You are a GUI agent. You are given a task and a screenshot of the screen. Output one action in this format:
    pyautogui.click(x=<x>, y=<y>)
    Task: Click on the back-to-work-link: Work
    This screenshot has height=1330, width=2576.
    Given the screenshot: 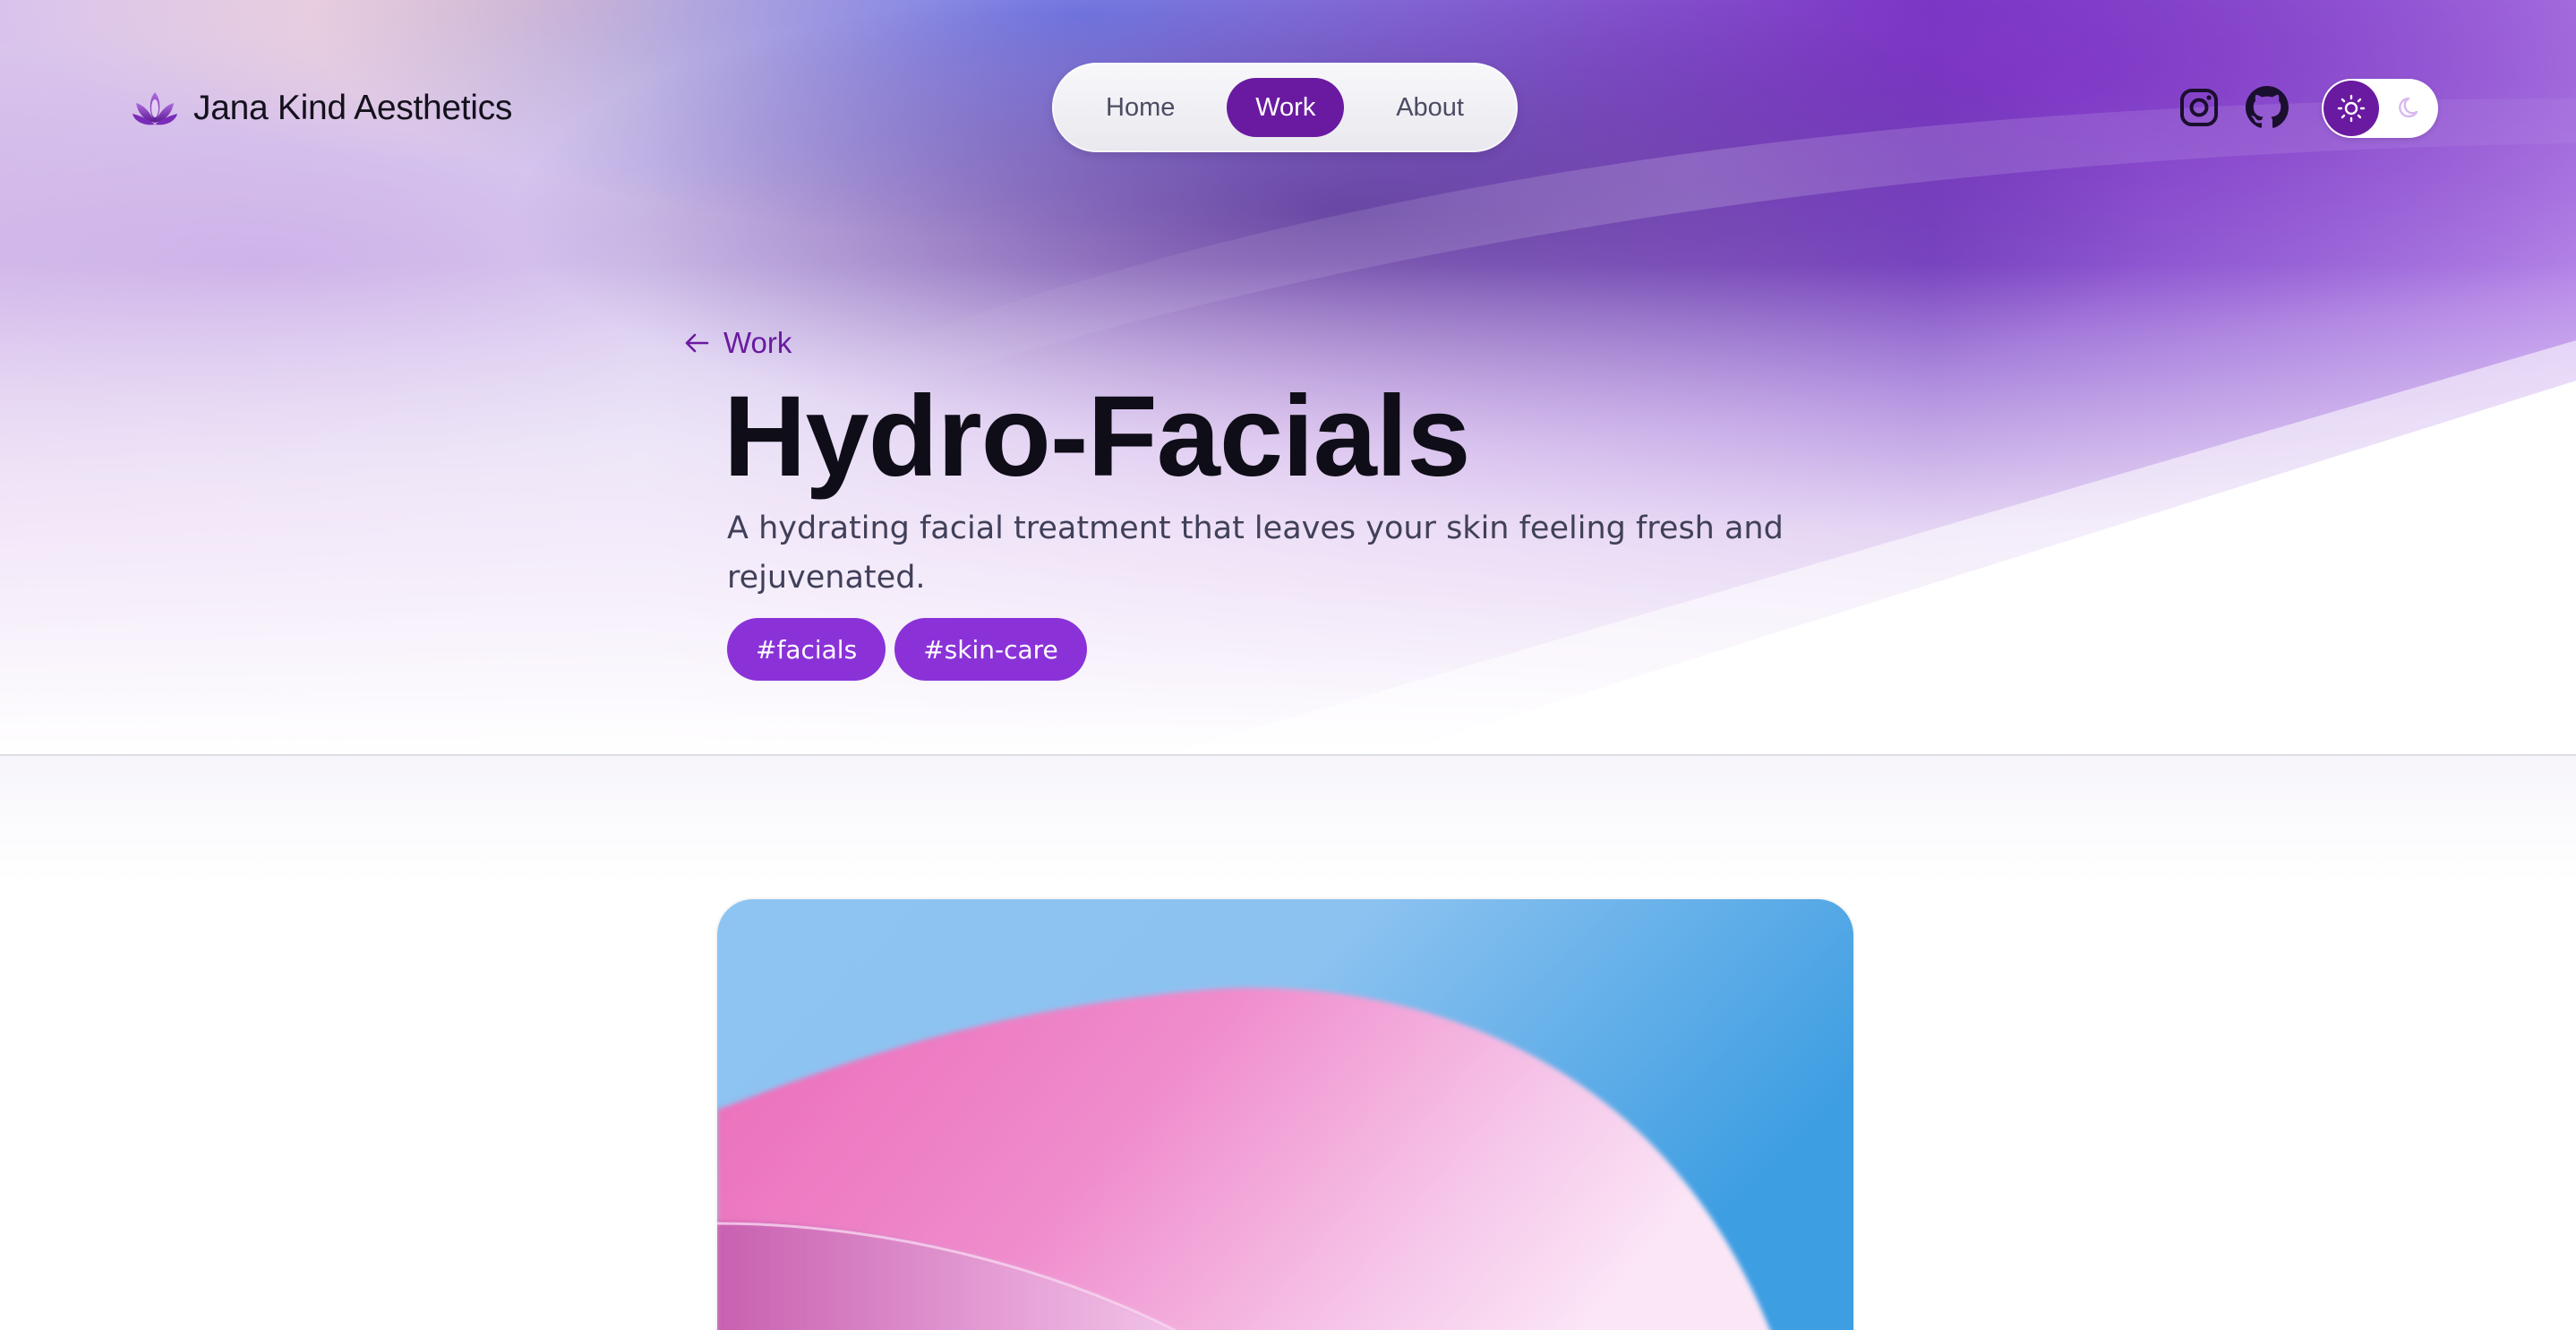 What is the action you would take?
    pyautogui.click(x=738, y=343)
    